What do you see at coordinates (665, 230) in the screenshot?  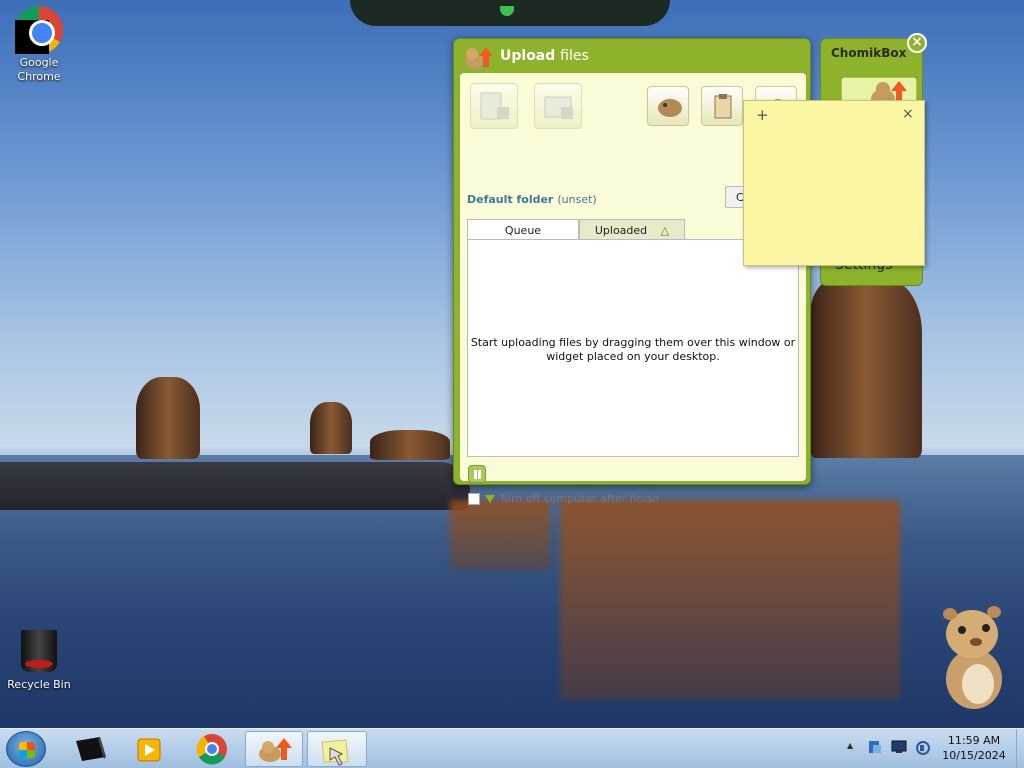 I see `collapse-triangle-icon: △` at bounding box center [665, 230].